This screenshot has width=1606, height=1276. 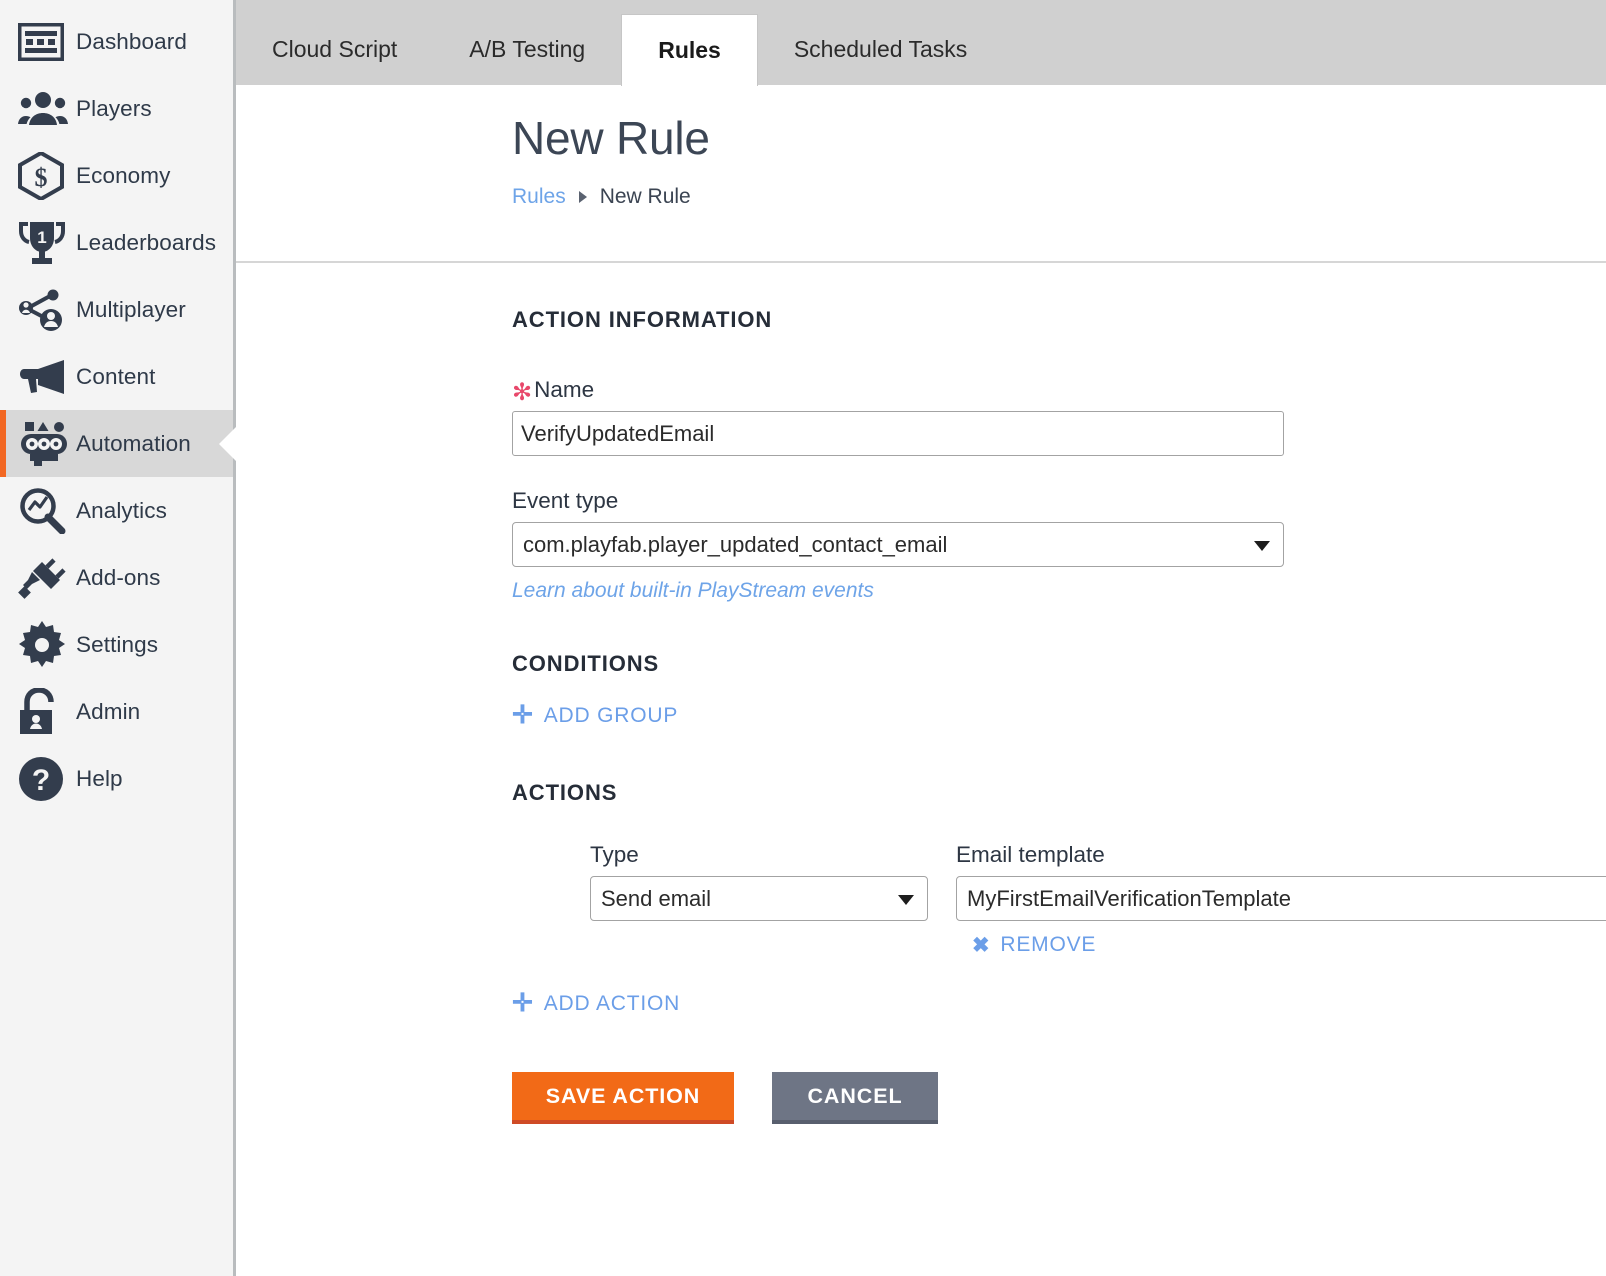 I want to click on sidebar-item-players: Players, so click(x=116, y=108).